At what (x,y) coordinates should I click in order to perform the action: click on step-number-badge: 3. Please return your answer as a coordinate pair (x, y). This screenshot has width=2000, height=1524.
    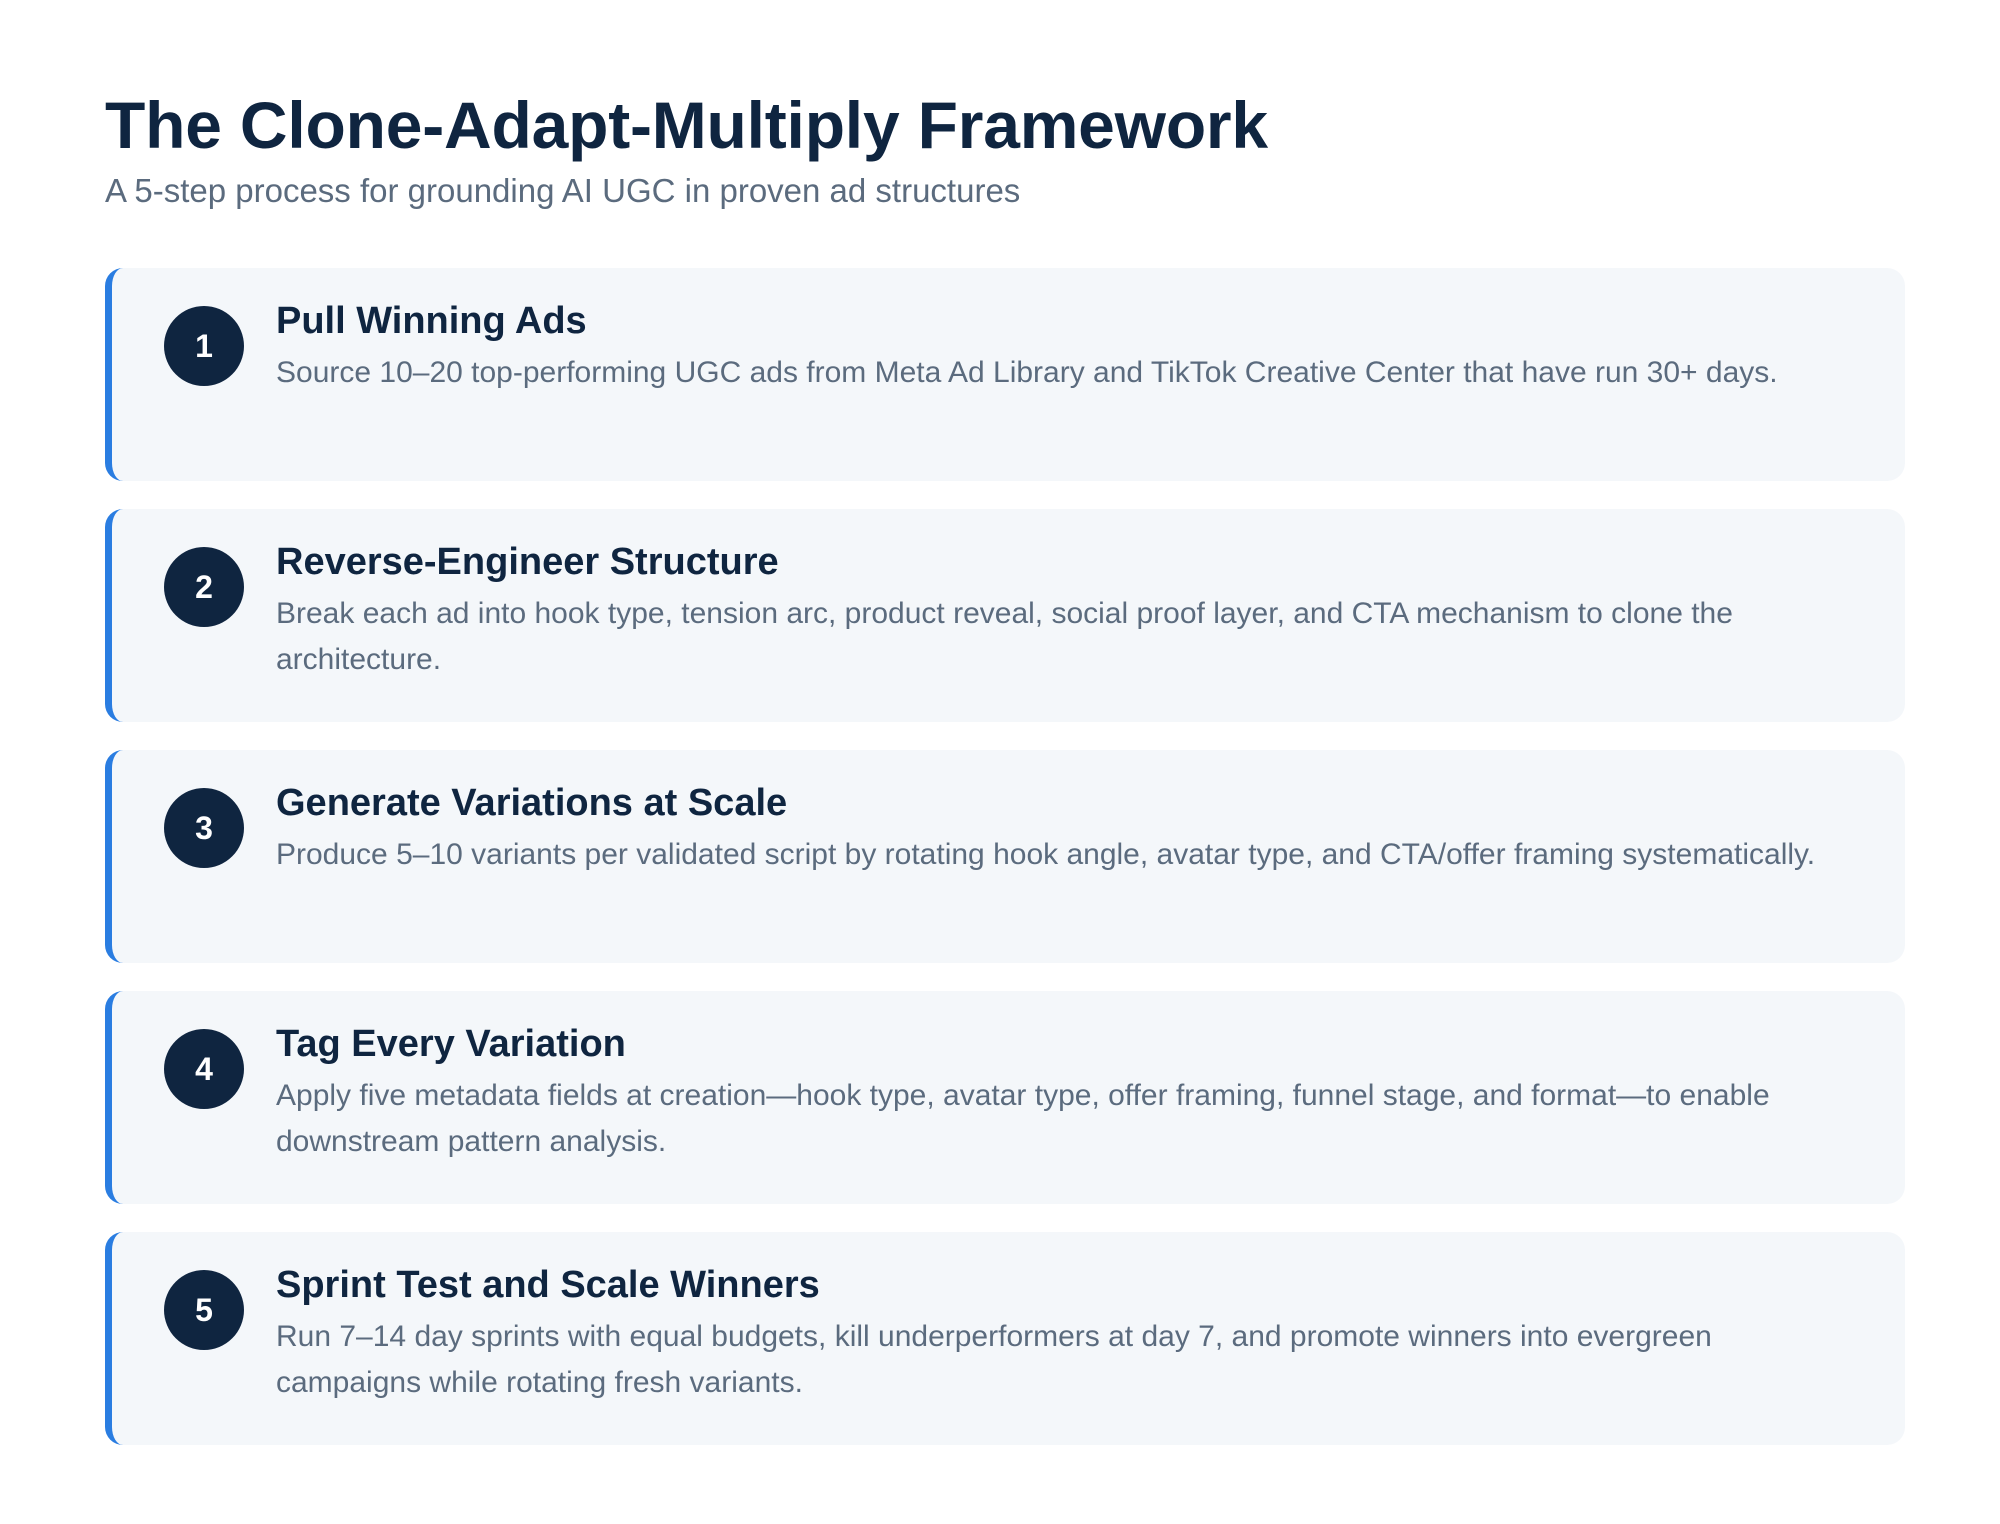
    Looking at the image, I should click on (204, 828).